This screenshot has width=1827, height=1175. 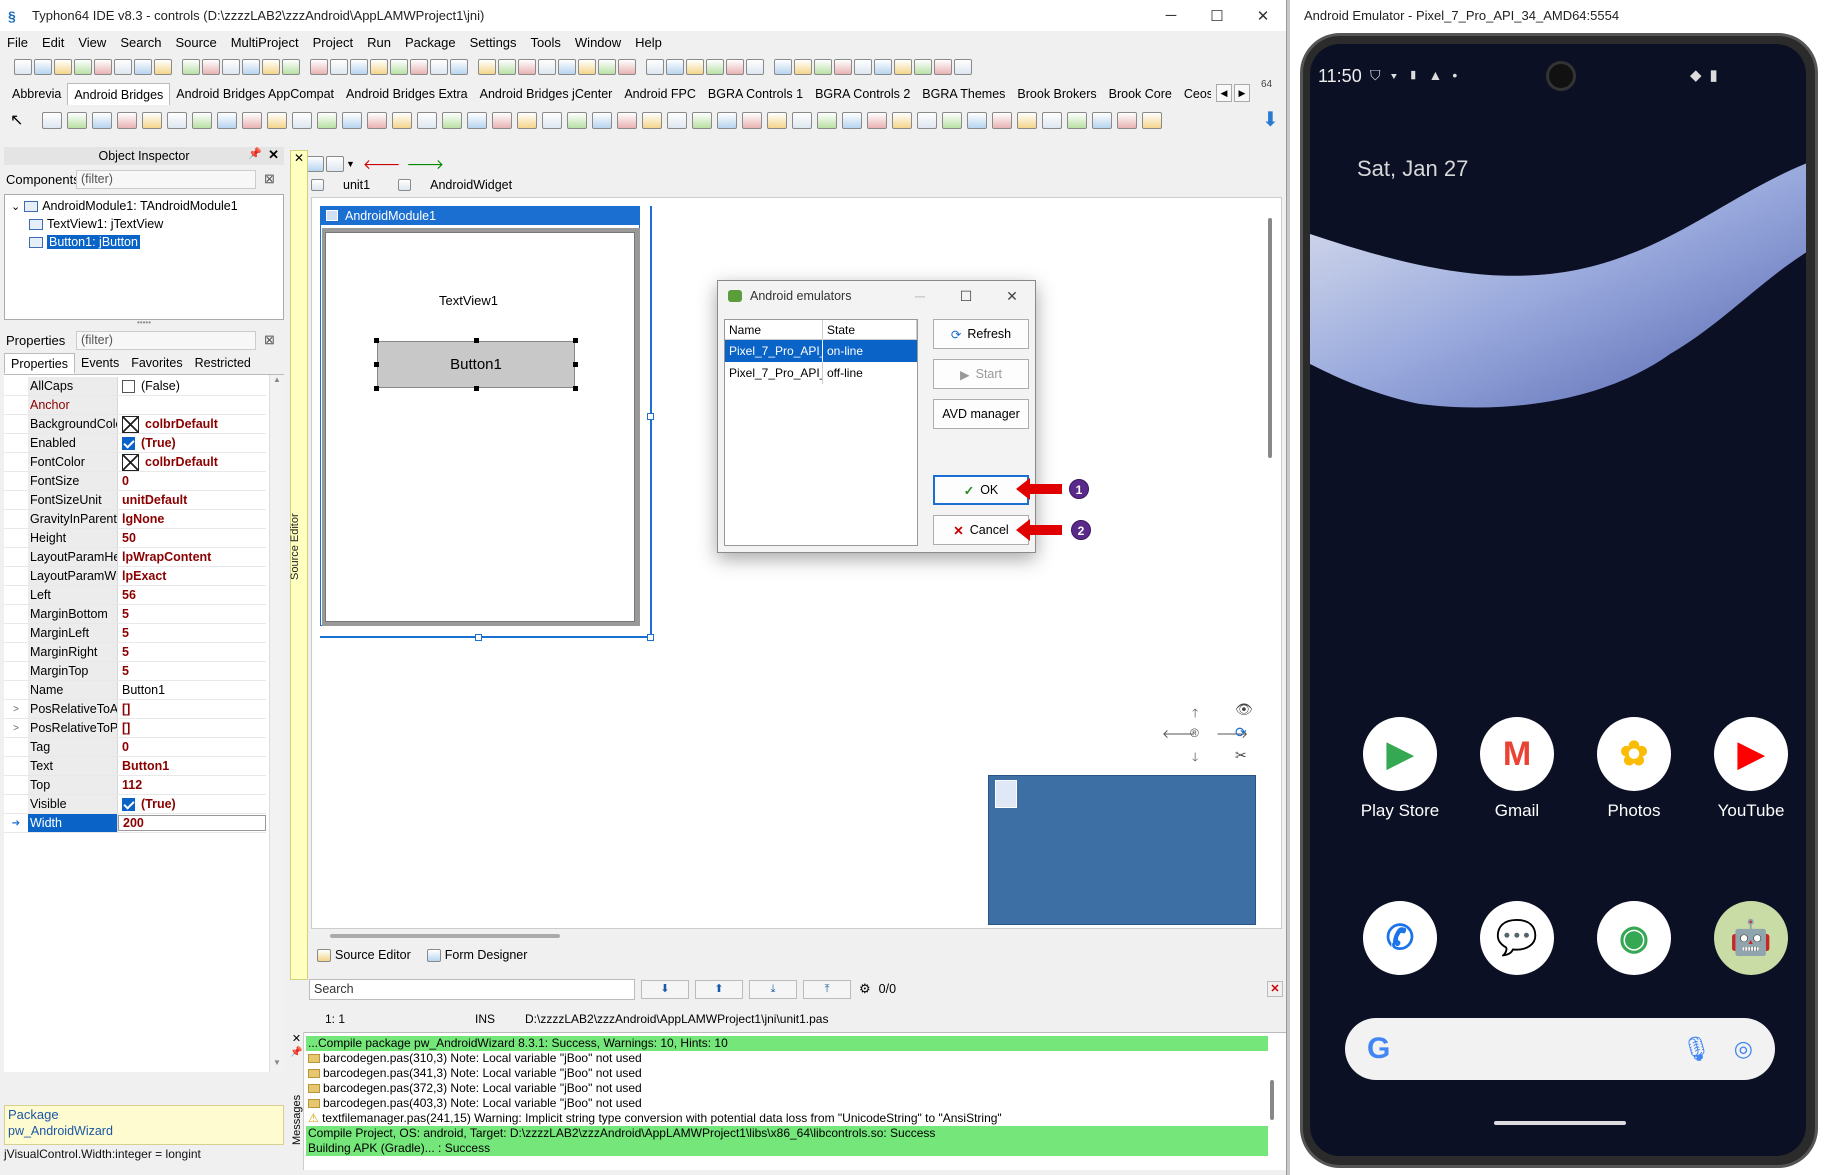 I want to click on palette-tab: Ceos, so click(x=1194, y=94).